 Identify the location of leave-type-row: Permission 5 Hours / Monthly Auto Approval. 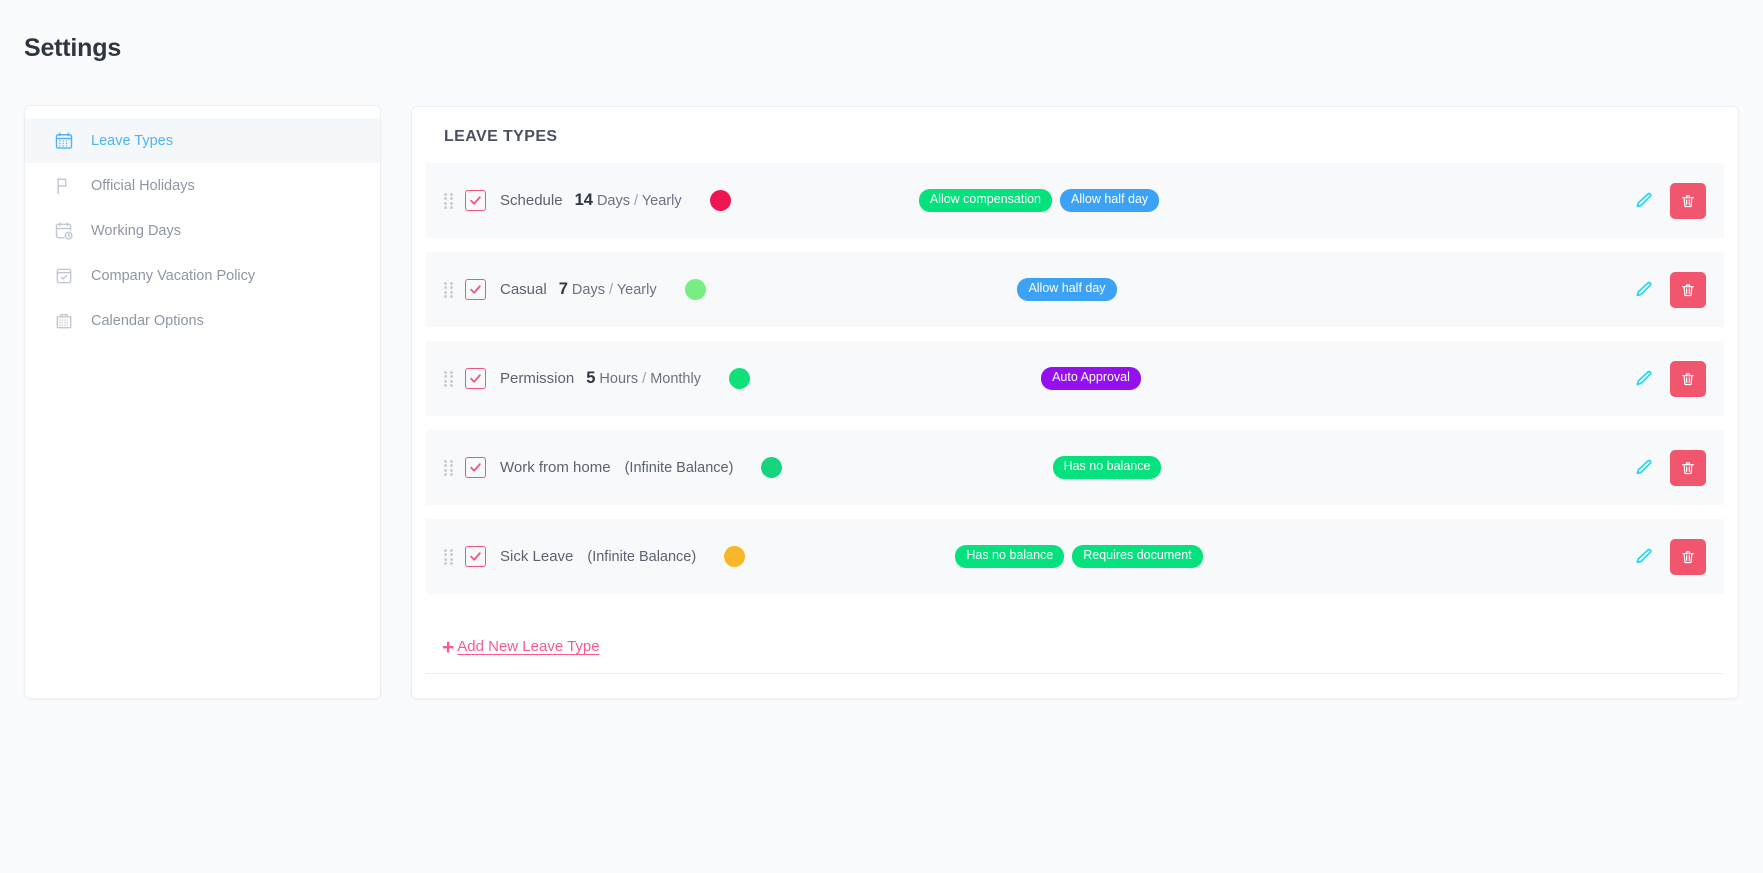
(1075, 378).